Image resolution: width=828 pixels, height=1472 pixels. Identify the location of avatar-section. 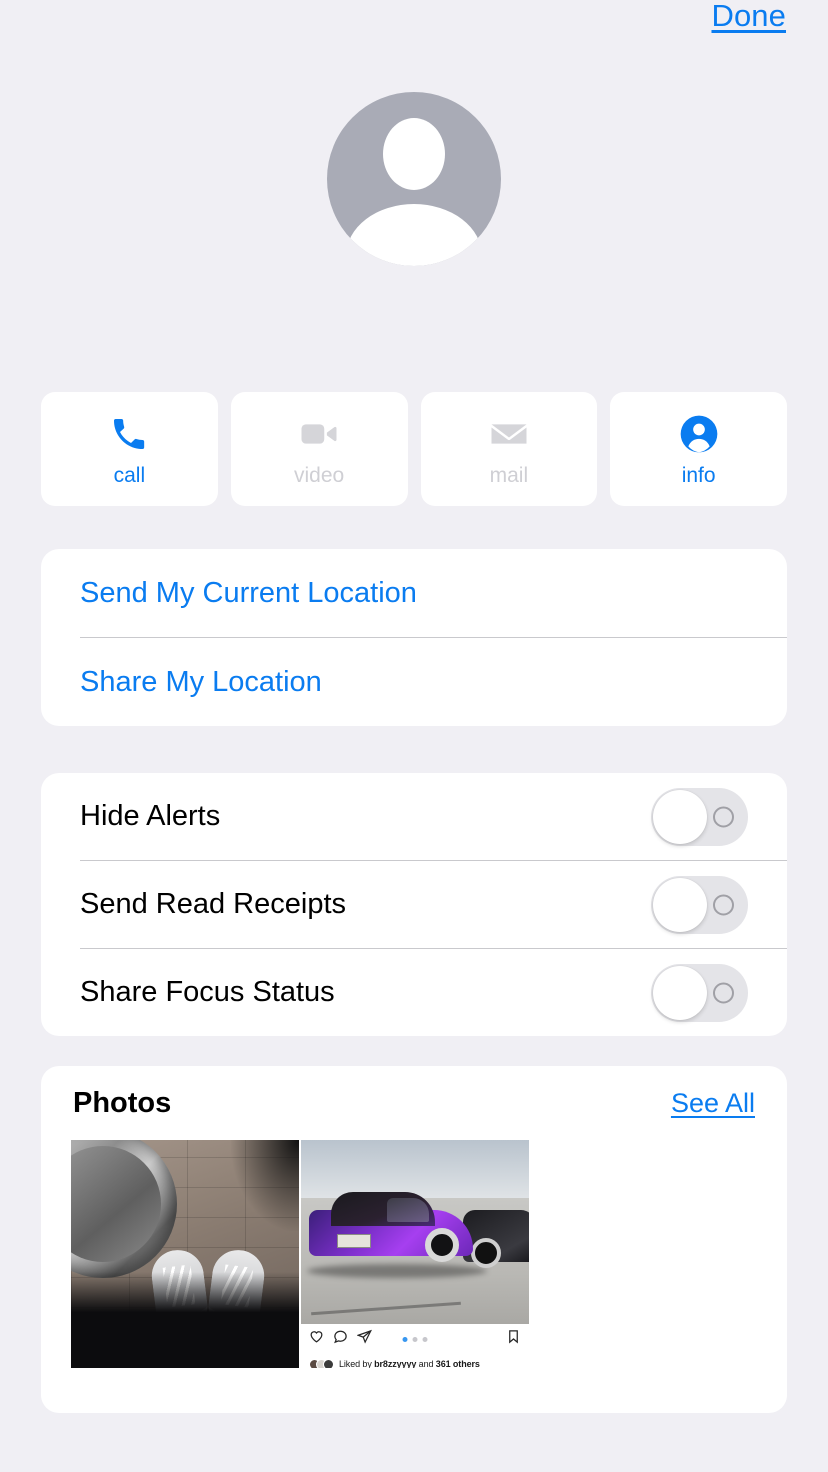
(414, 181).